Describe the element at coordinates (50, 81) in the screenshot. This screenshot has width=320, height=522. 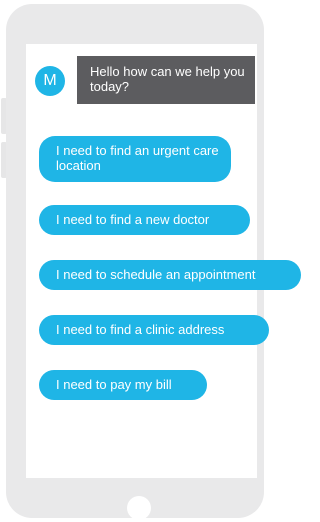
I see `avatar: M` at that location.